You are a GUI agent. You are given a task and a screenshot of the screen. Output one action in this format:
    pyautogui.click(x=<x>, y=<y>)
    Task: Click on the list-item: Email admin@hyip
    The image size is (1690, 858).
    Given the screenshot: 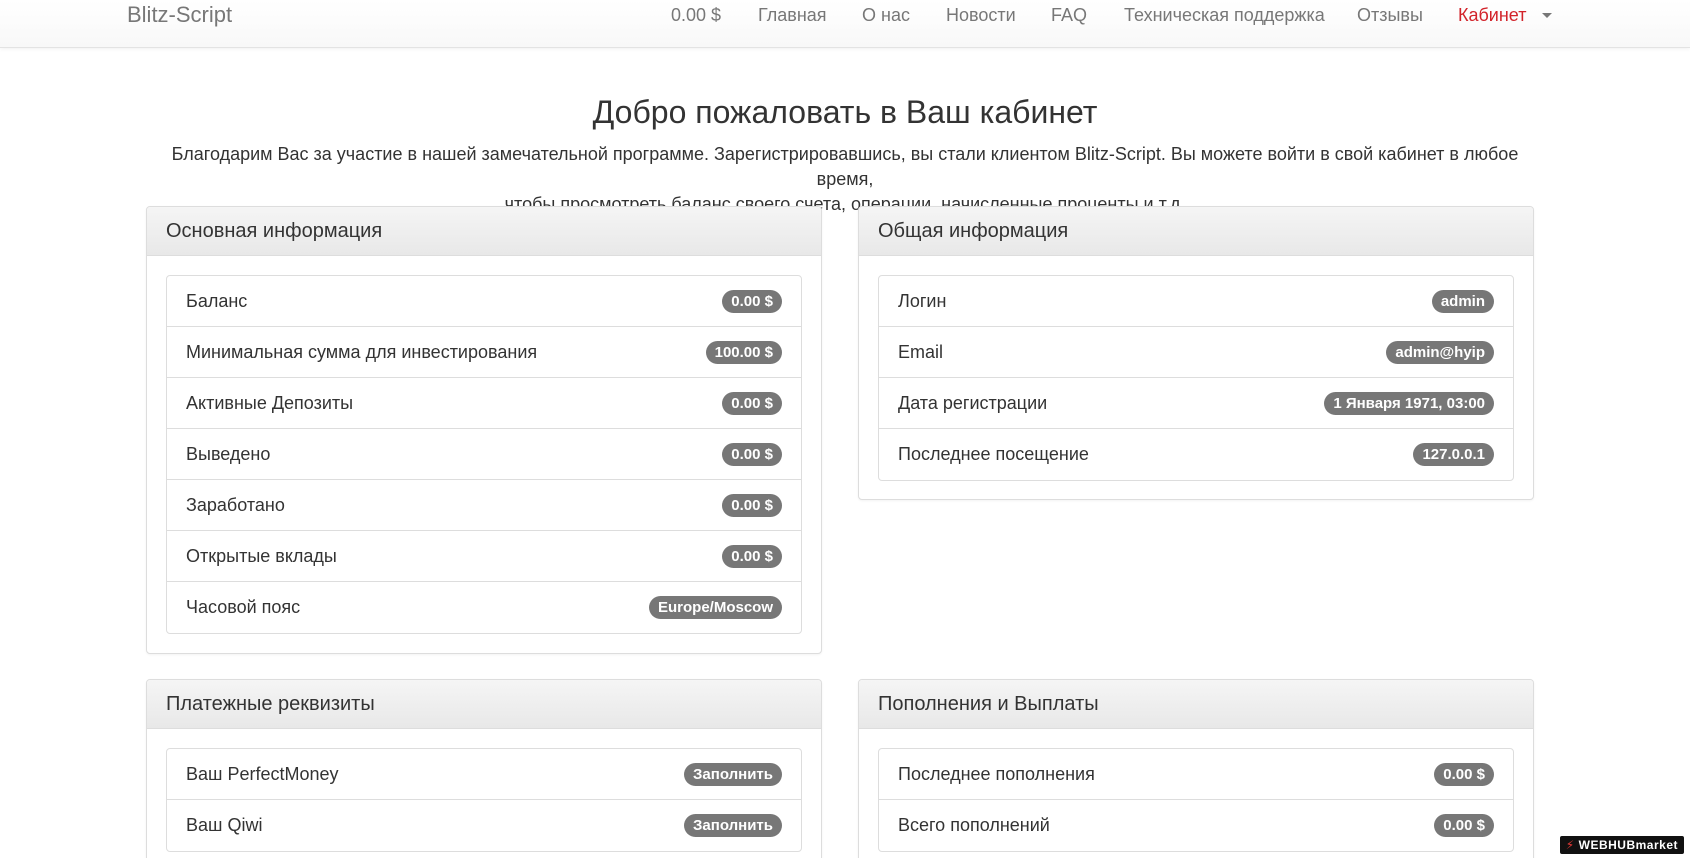 What is the action you would take?
    pyautogui.click(x=1196, y=352)
    